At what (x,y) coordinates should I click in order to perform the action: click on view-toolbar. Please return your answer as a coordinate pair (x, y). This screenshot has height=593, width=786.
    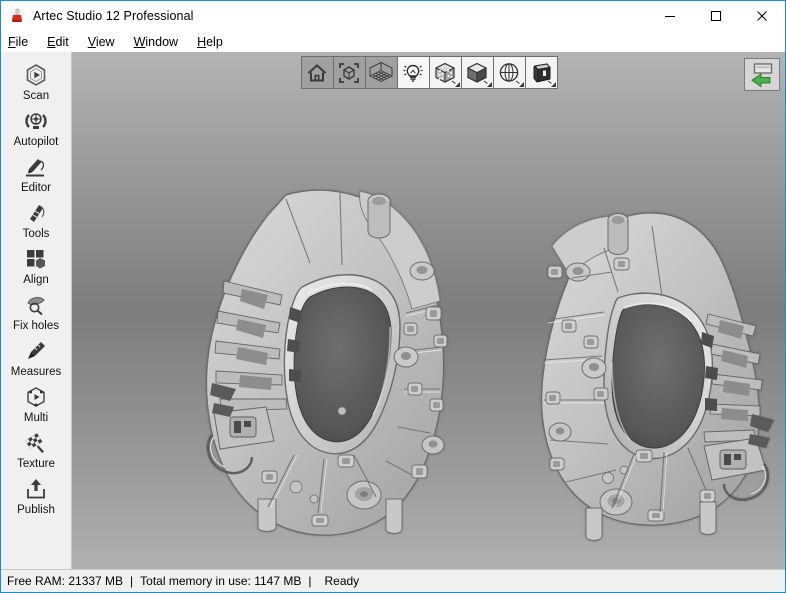
    Looking at the image, I should click on (429, 72).